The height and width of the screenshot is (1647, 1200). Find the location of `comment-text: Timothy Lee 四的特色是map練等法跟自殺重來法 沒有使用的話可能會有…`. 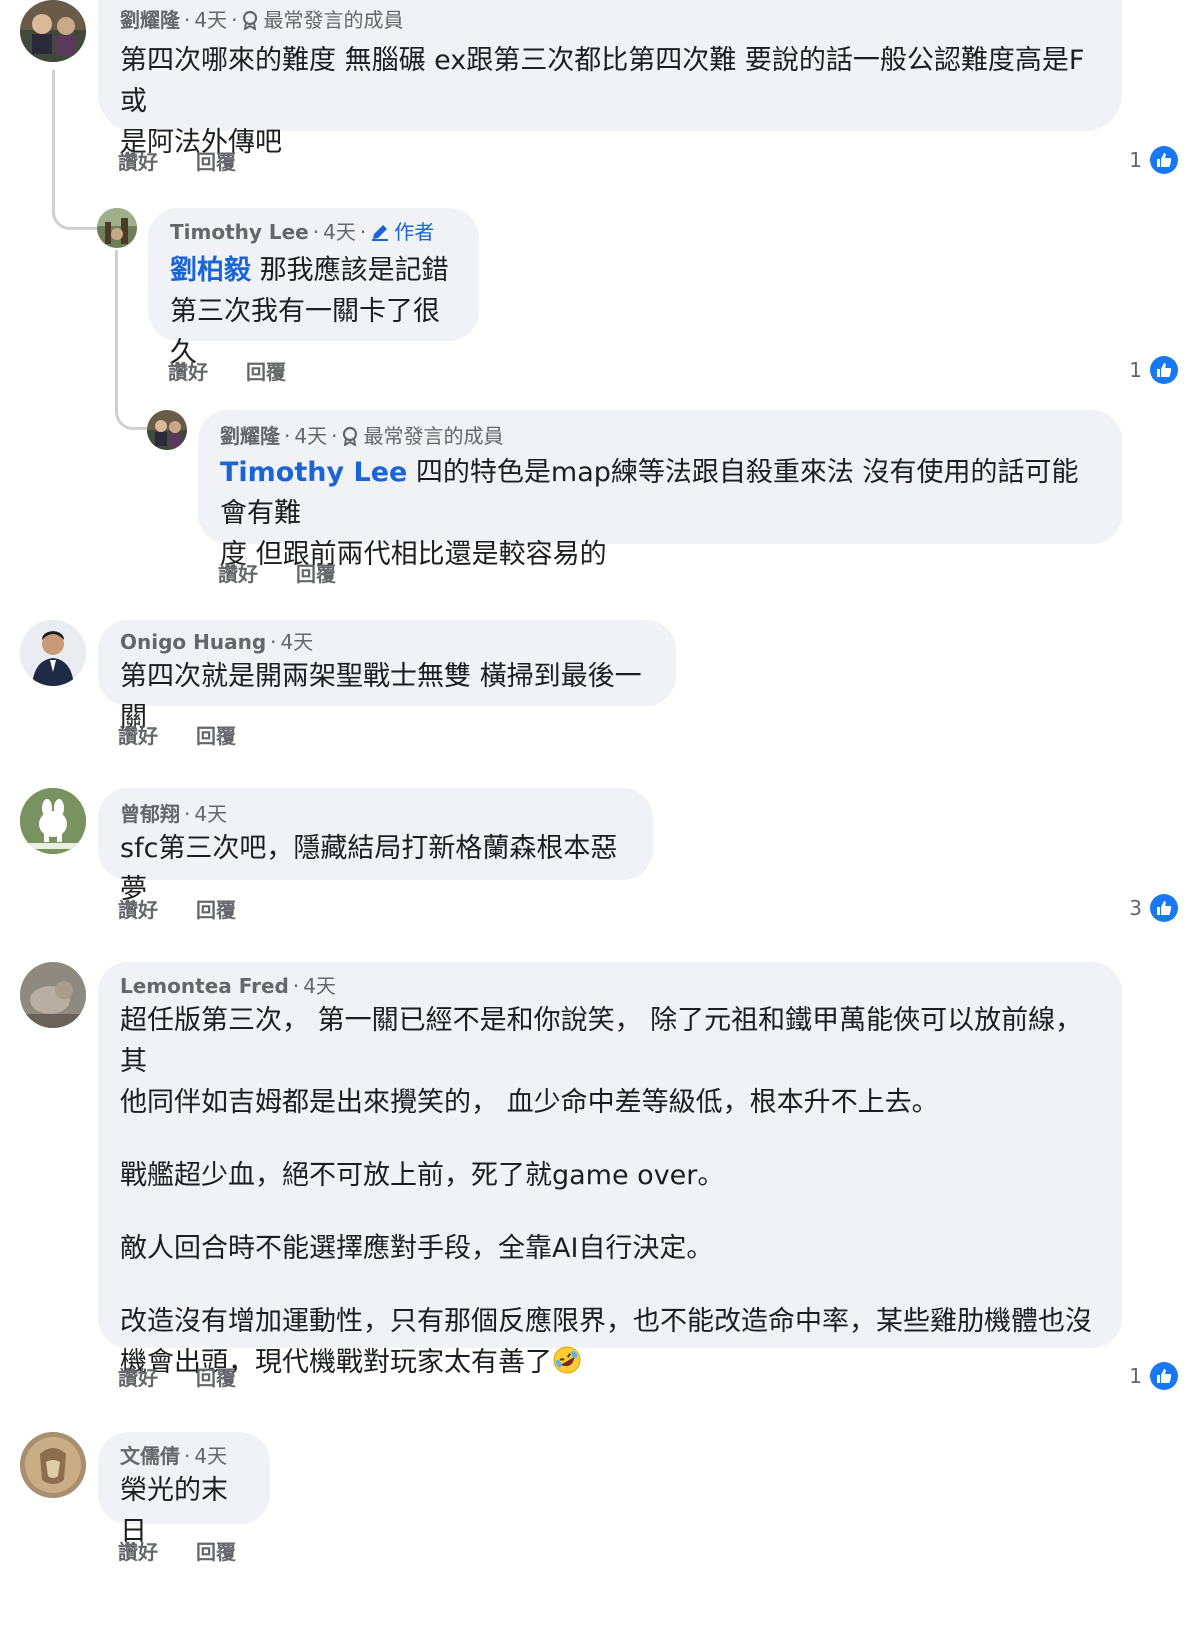

comment-text: Timothy Lee 四的特色是map練等法跟自殺重來法 沒有使用的話可能會有… is located at coordinates (660, 513).